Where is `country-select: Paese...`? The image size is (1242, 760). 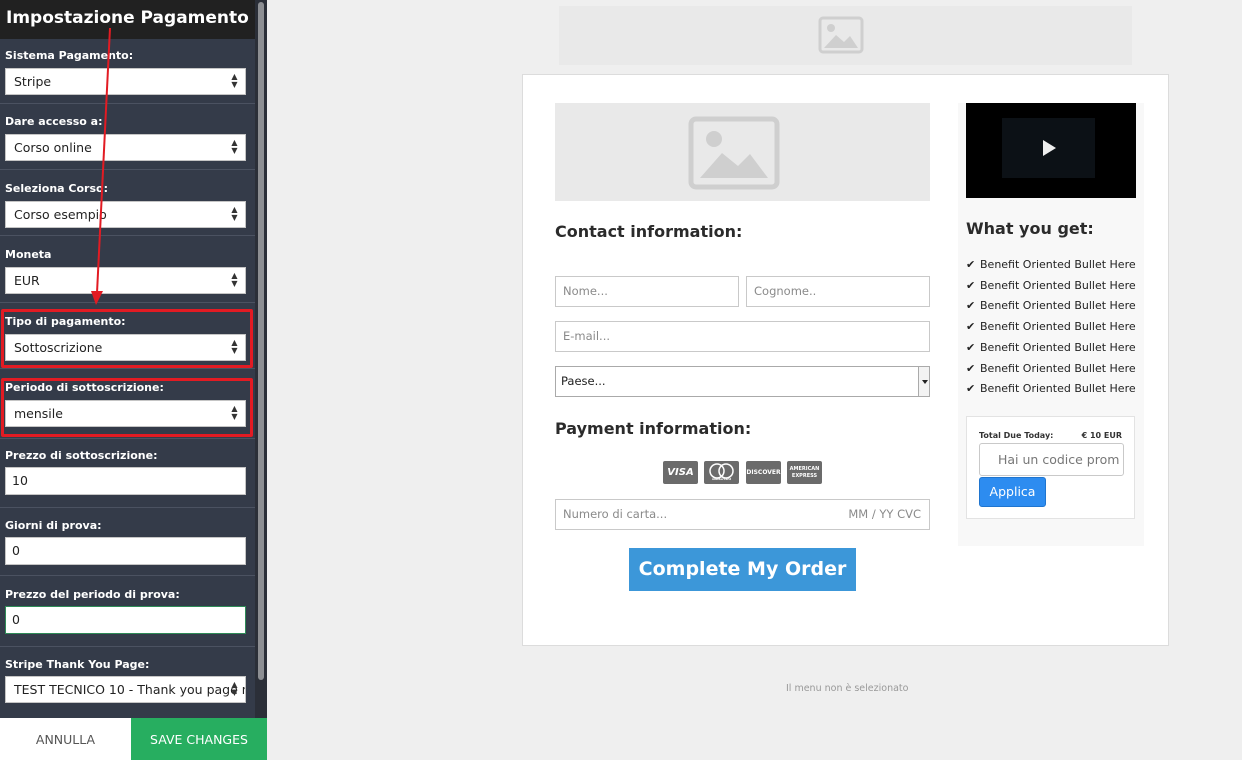 country-select: Paese... is located at coordinates (742, 381).